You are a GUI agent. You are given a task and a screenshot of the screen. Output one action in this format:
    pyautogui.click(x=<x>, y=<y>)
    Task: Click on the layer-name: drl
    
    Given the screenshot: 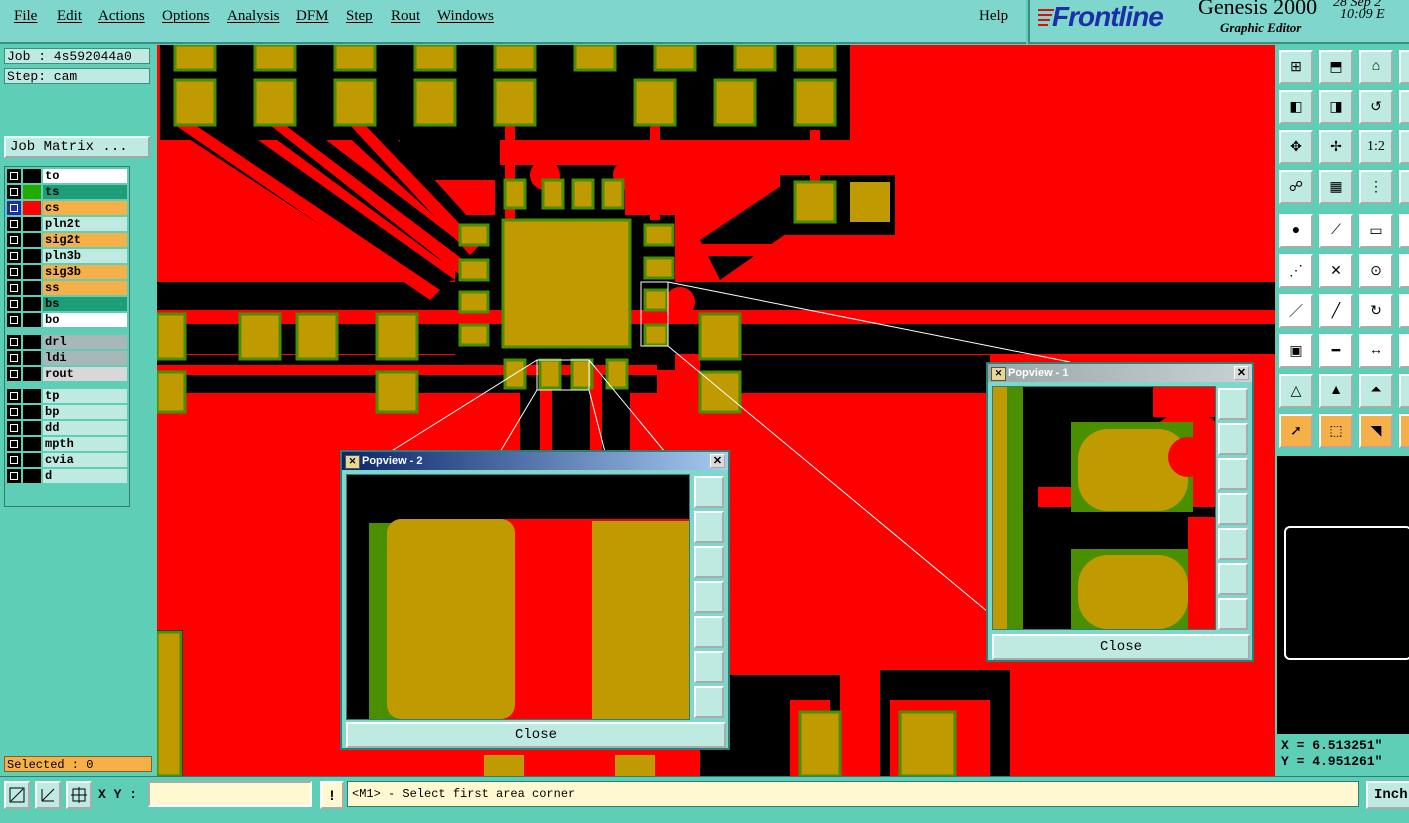 What is the action you would take?
    pyautogui.click(x=85, y=342)
    